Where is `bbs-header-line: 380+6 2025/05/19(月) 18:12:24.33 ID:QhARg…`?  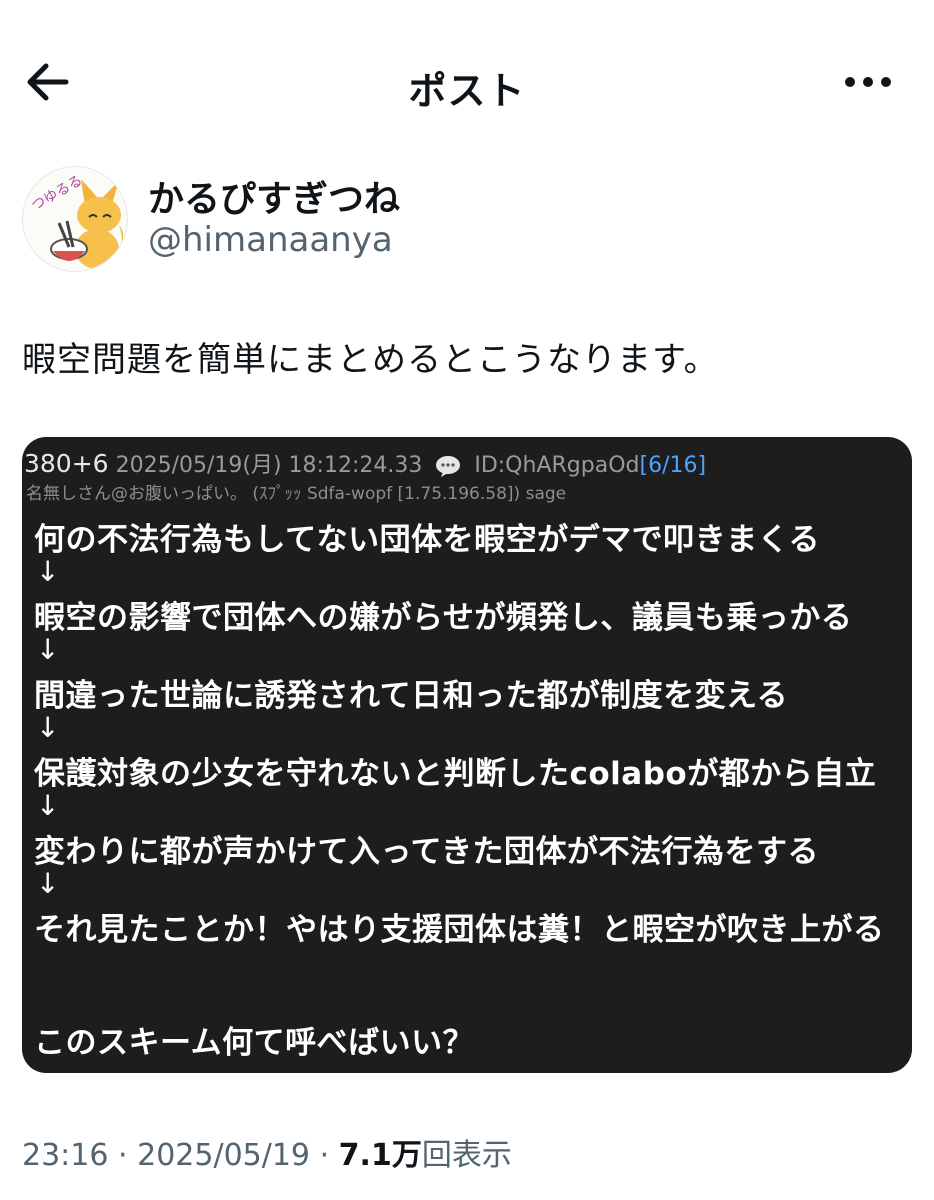 bbs-header-line: 380+6 2025/05/19(月) 18:12:24.33 ID:QhARg… is located at coordinates (365, 463).